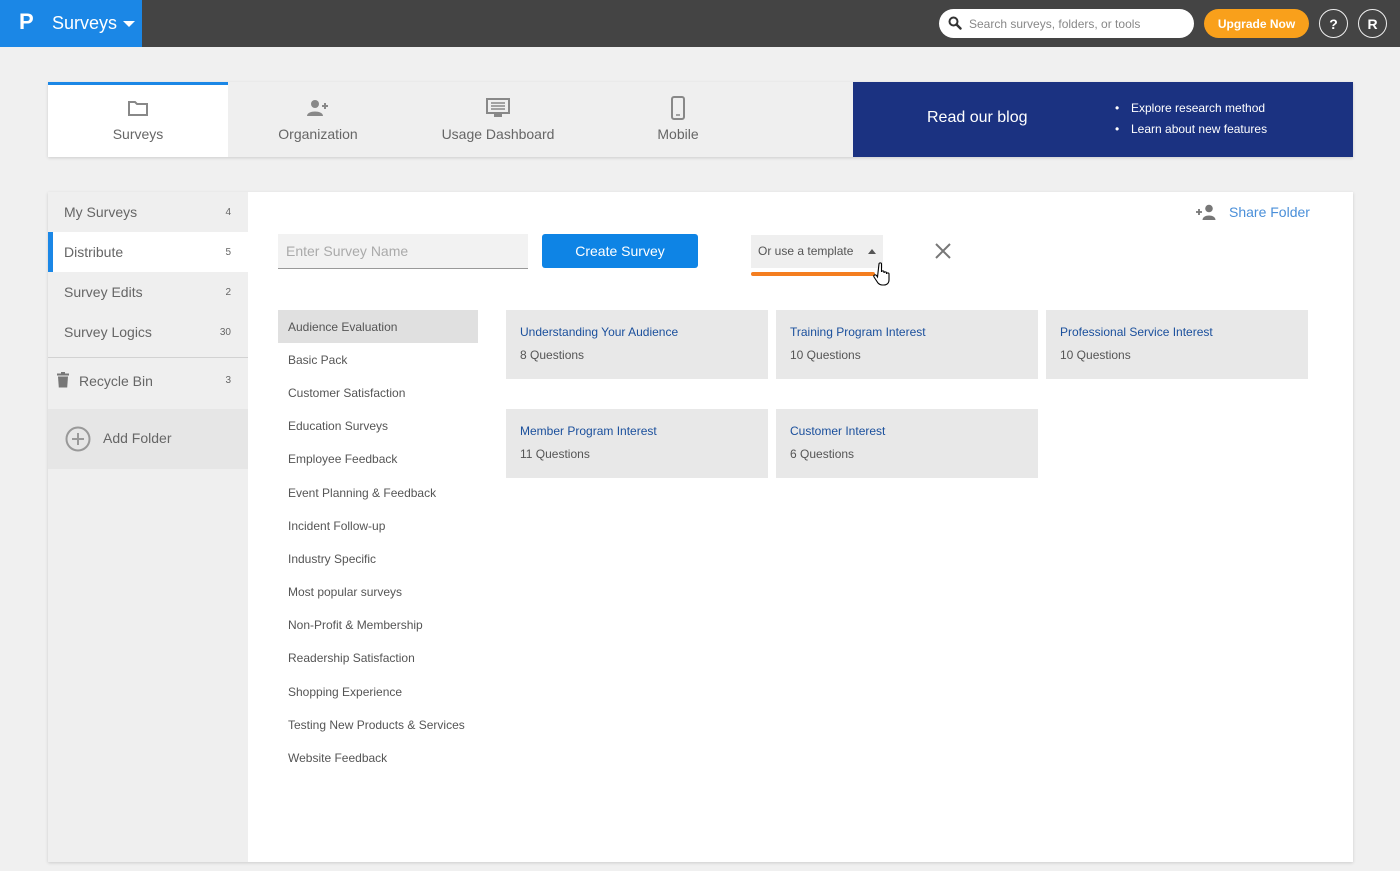 This screenshot has height=871, width=1400. Describe the element at coordinates (63, 380) in the screenshot. I see `trash-icon` at that location.